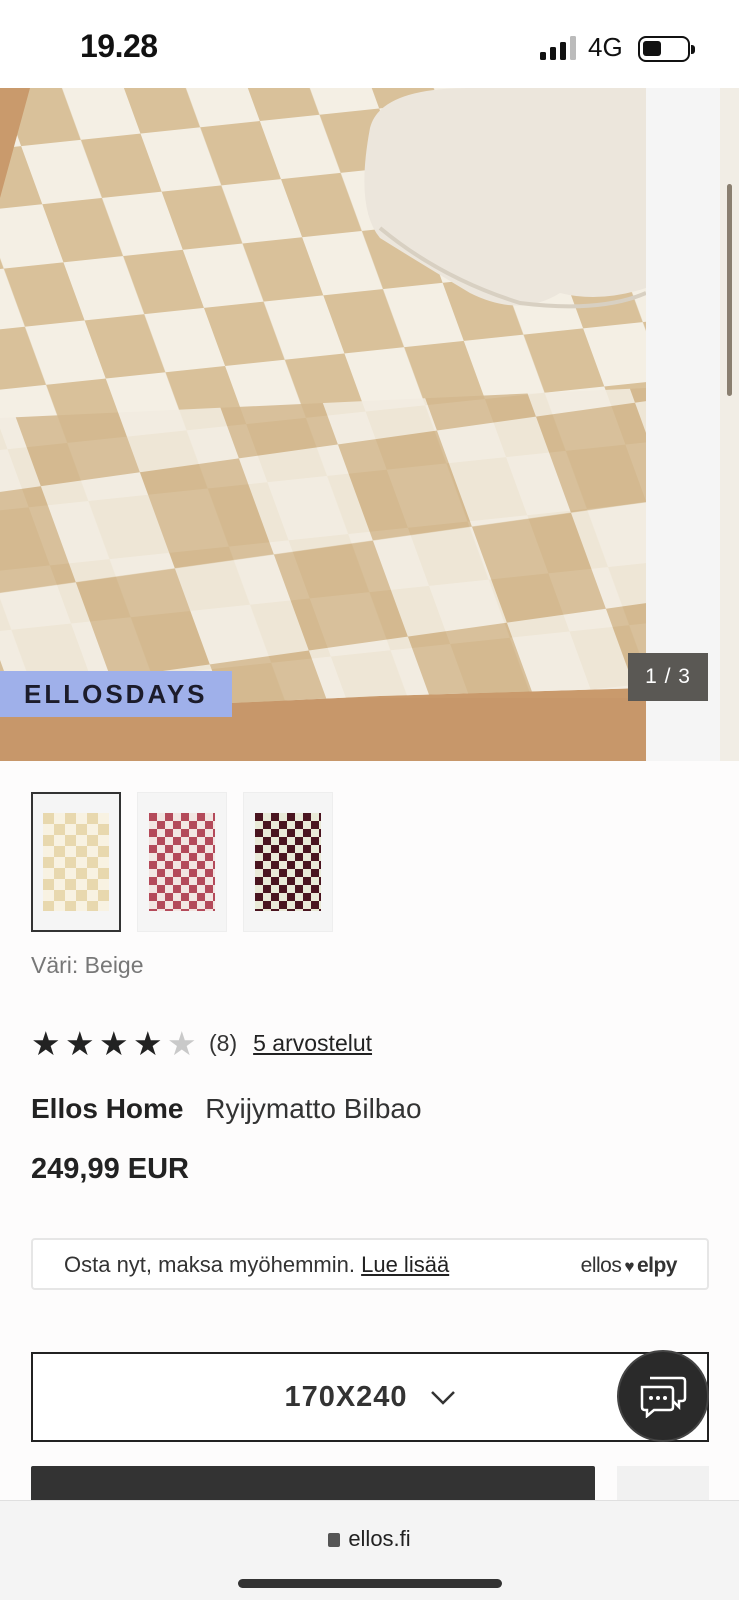 This screenshot has height=1600, width=739. I want to click on pay-later-text: Osta nyt, maksa myöhemmin., so click(209, 1264).